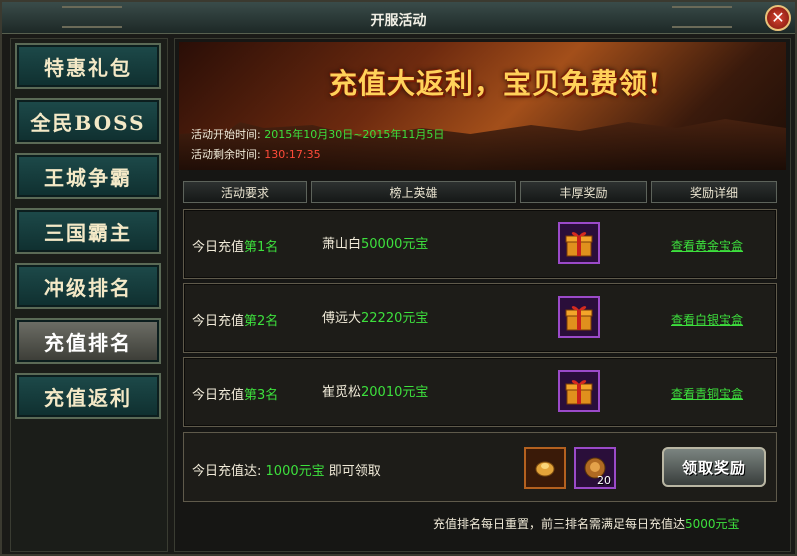 The image size is (797, 556). Describe the element at coordinates (227, 471) in the screenshot. I see `claim-prefix: 今日充值达:` at that location.